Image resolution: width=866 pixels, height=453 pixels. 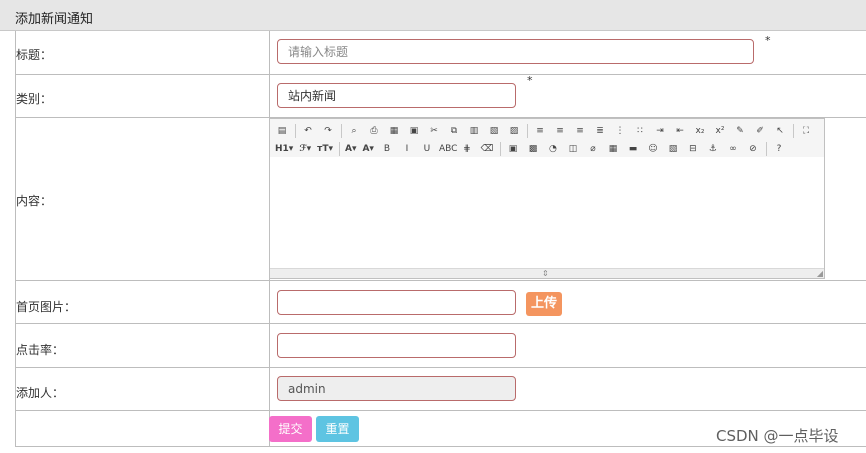 I want to click on cut-icon: ✂, so click(x=434, y=131).